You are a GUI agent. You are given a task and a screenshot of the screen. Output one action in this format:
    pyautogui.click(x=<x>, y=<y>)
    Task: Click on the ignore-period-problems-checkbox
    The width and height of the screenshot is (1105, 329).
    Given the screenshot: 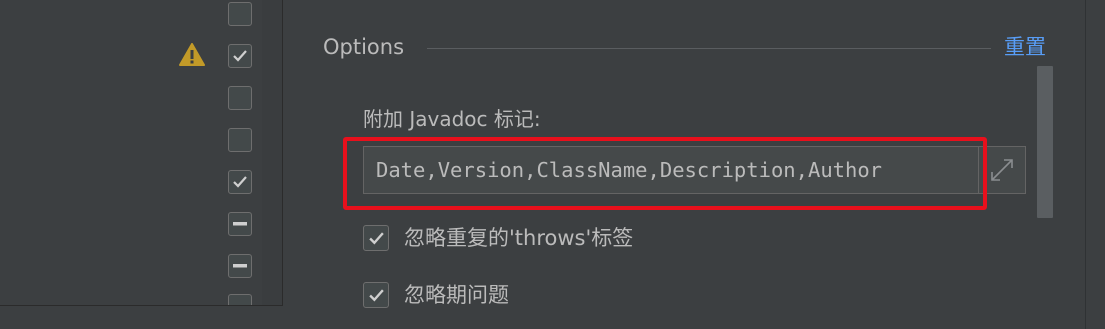 What is the action you would take?
    pyautogui.click(x=376, y=295)
    